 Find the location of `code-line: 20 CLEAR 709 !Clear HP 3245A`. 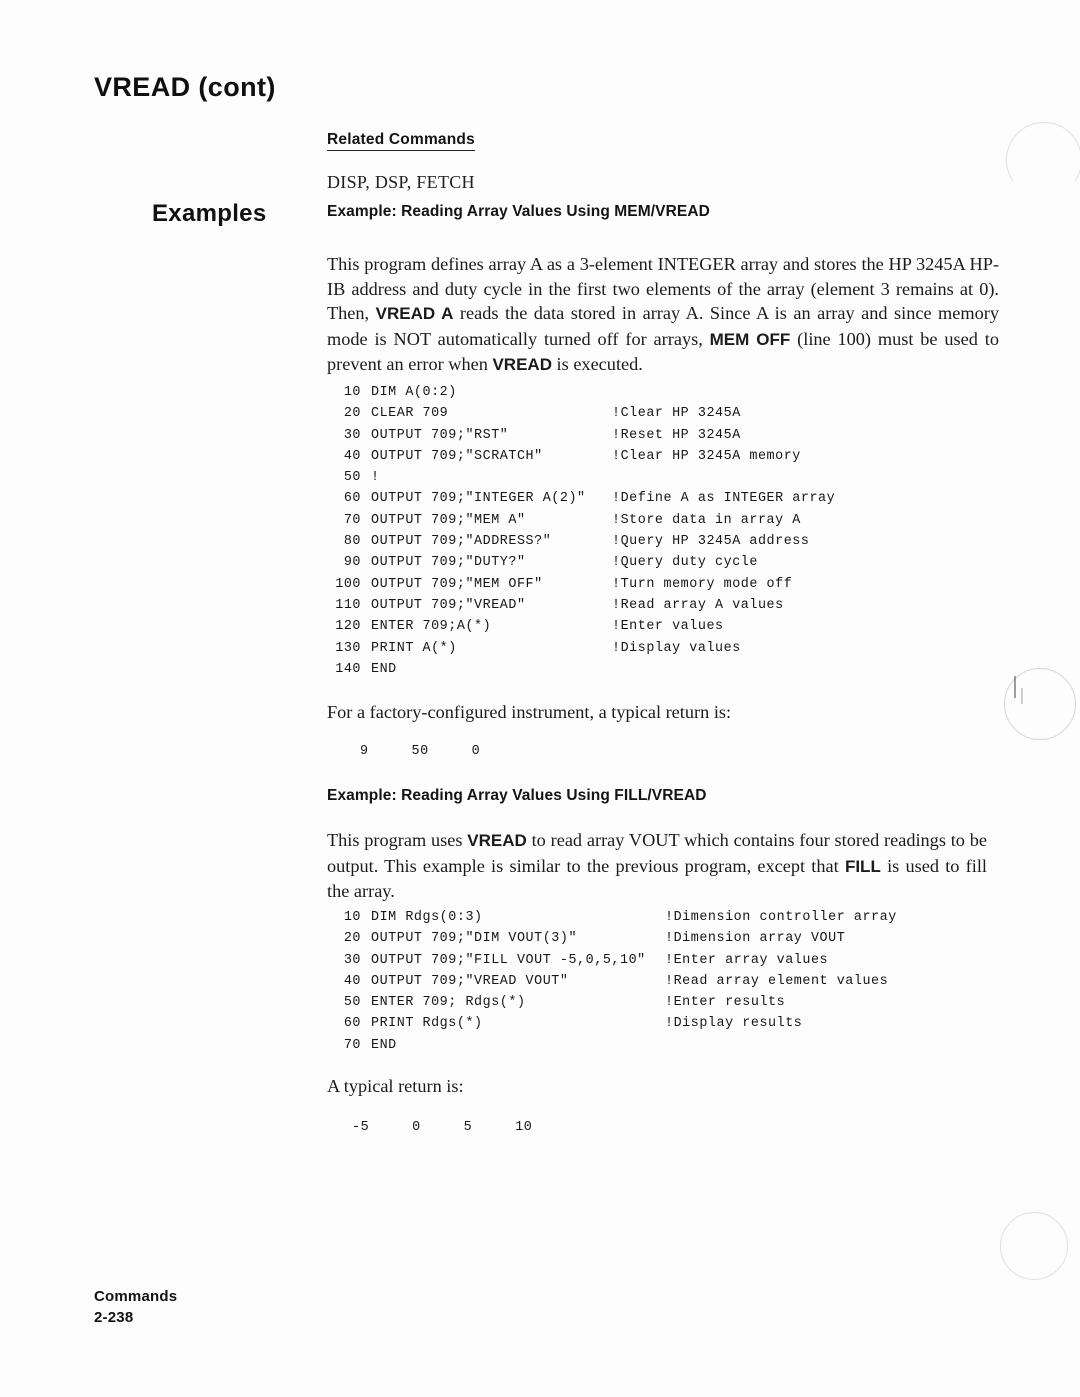

code-line: 20 CLEAR 709 !Clear HP 3245A is located at coordinates (627, 416).